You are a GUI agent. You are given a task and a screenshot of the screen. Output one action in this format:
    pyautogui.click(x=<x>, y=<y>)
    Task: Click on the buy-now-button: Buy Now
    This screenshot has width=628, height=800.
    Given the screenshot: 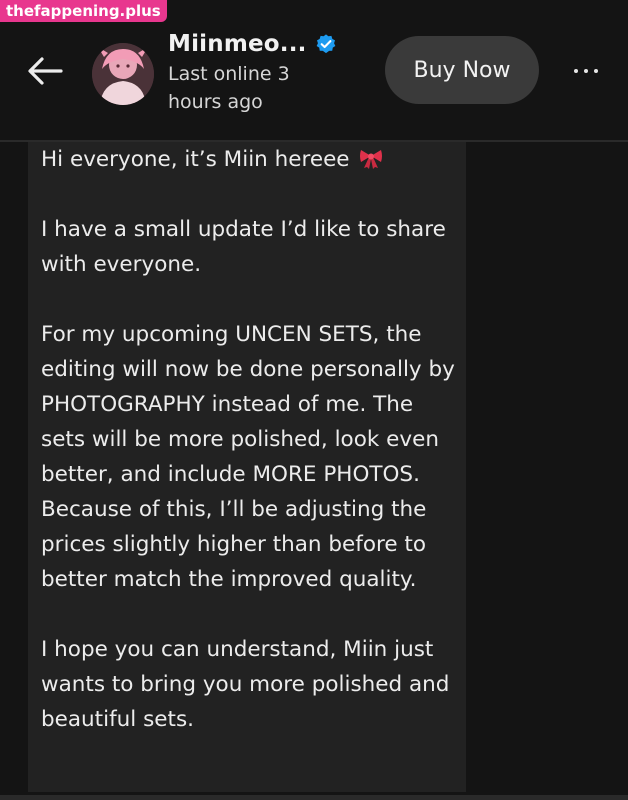 What is the action you would take?
    pyautogui.click(x=462, y=70)
    